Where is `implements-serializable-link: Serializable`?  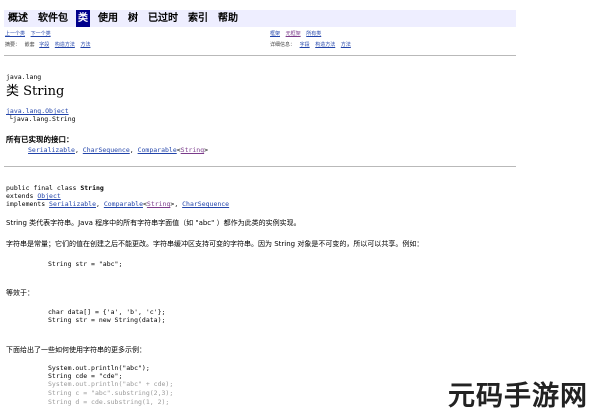 implements-serializable-link: Serializable is located at coordinates (72, 204).